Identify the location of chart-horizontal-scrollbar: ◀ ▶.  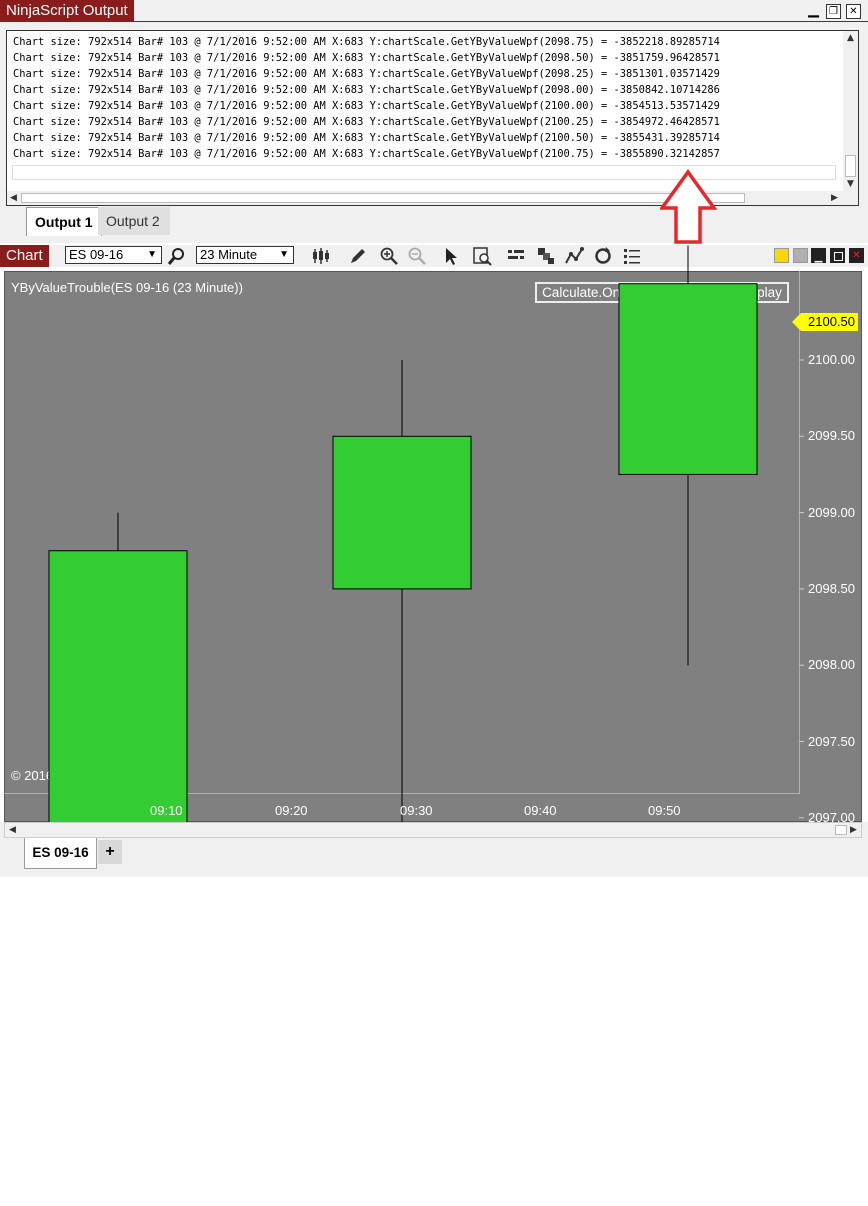
(433, 830).